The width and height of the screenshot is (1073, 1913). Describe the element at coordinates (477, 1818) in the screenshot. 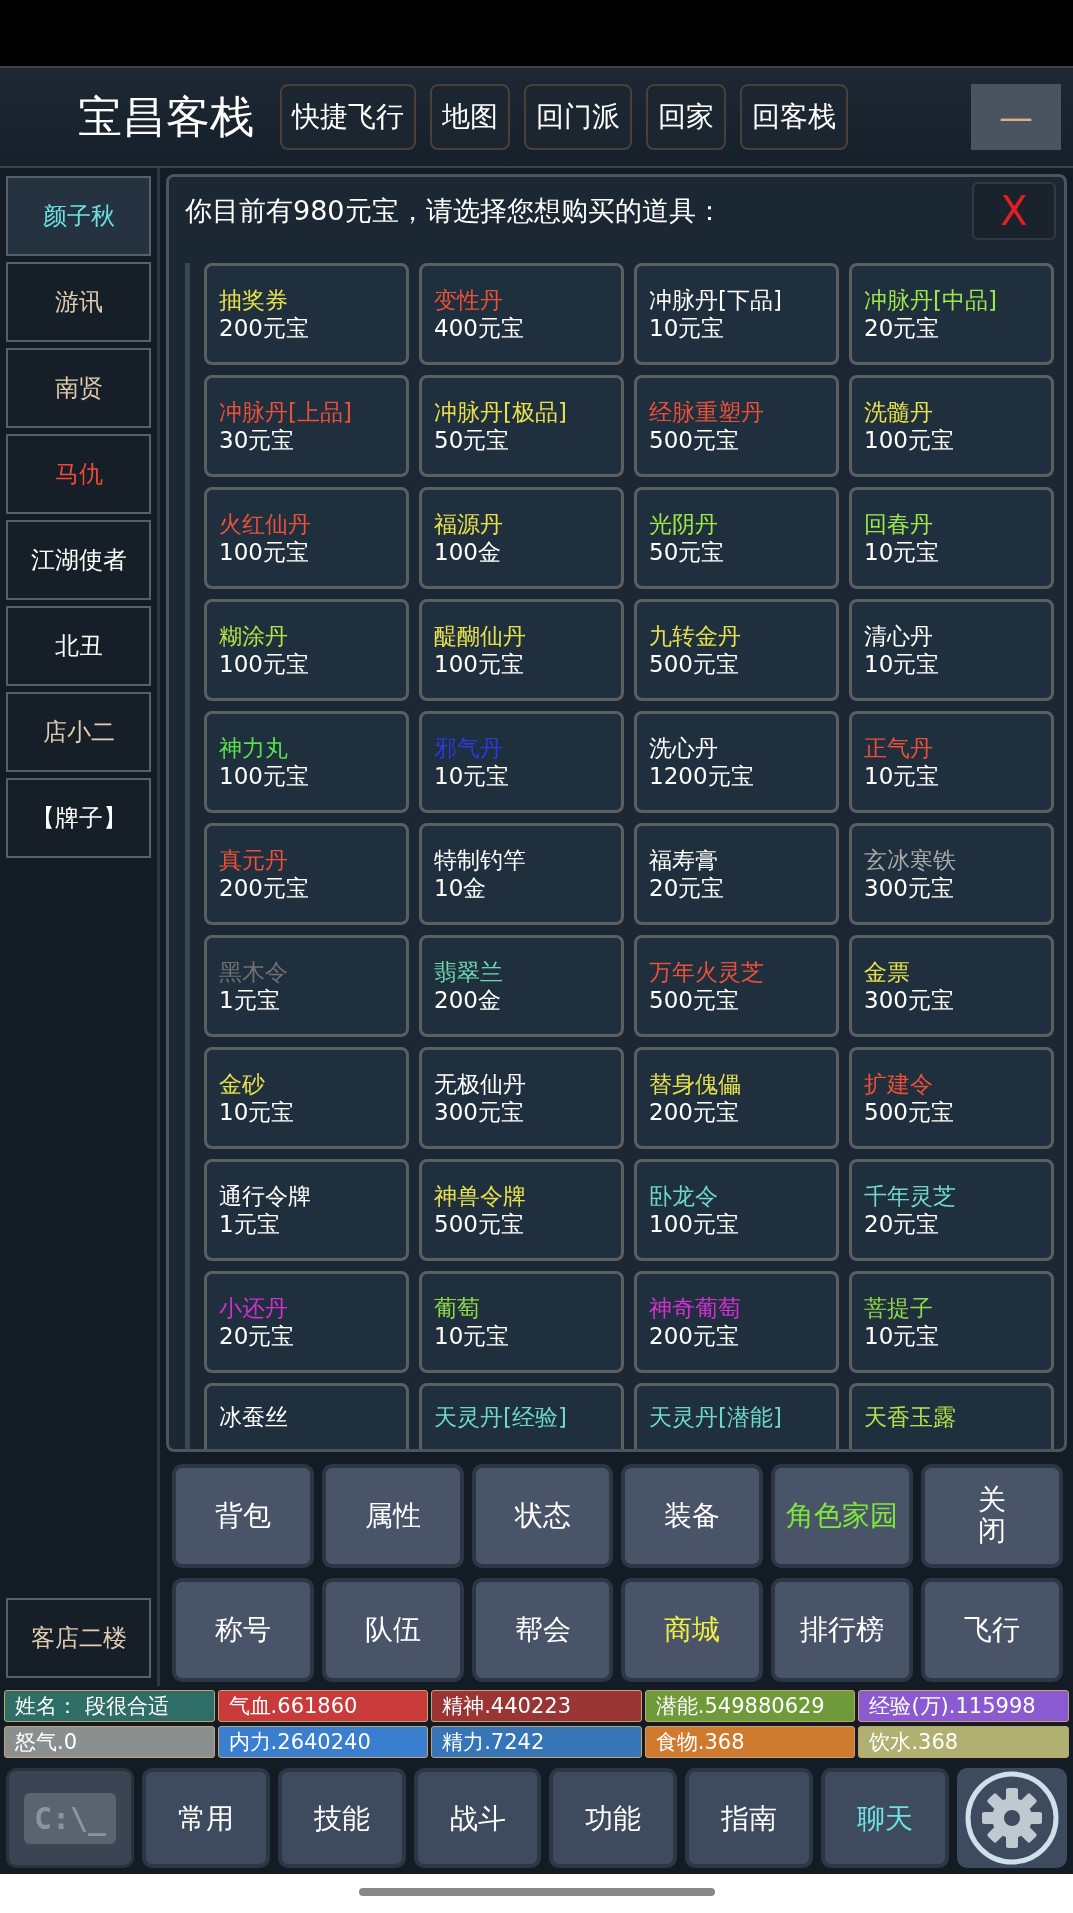

I see `bottom-tab: 战斗` at that location.